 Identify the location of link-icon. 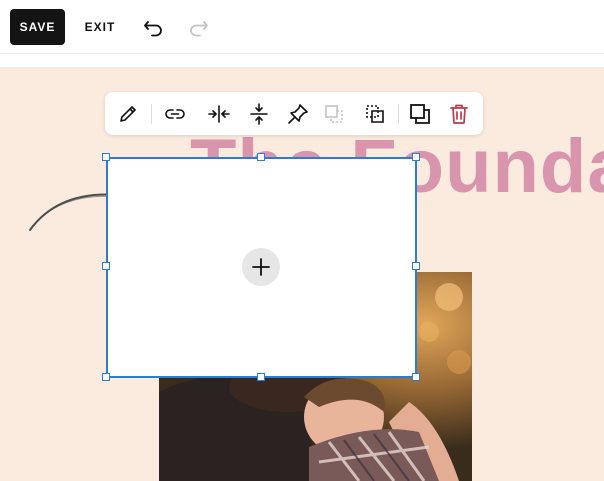
(175, 114).